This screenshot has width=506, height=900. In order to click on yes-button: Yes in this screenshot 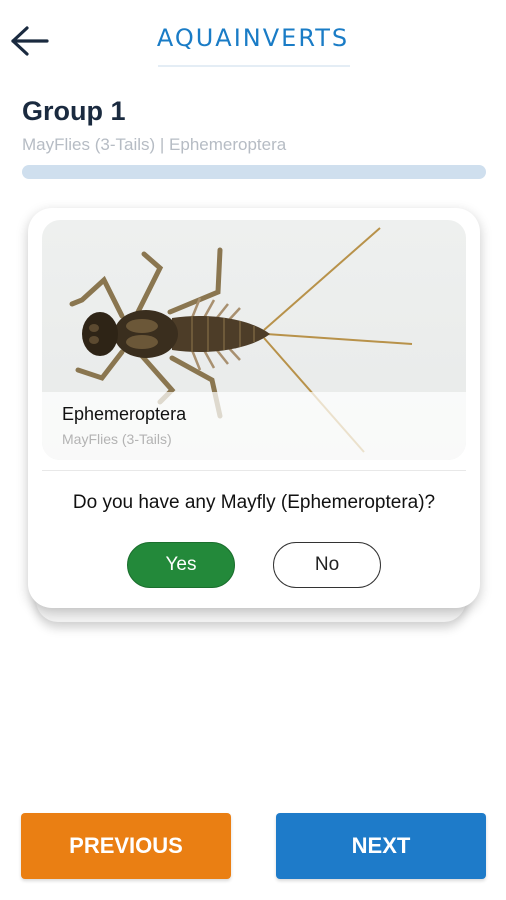, I will do `click(181, 565)`.